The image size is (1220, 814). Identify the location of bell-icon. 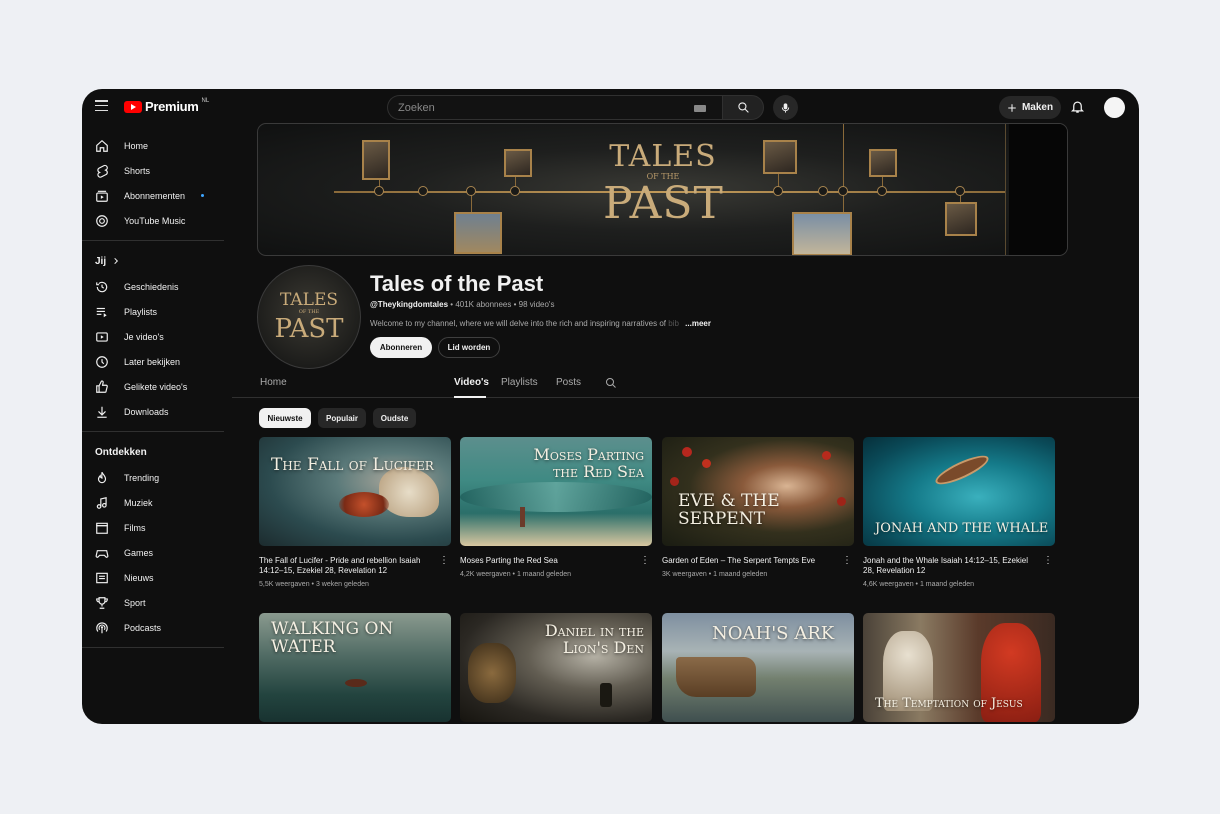
(1077, 107).